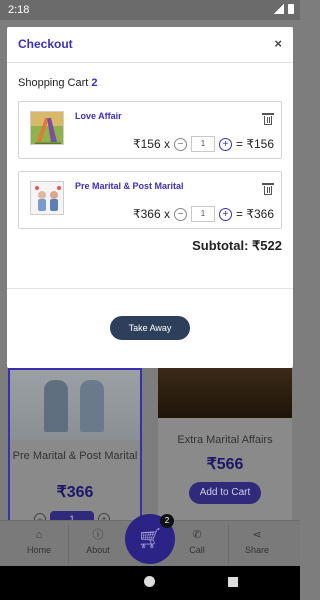  Describe the element at coordinates (225, 440) in the screenshot. I see `product-name: Extra Marital Affairs` at that location.